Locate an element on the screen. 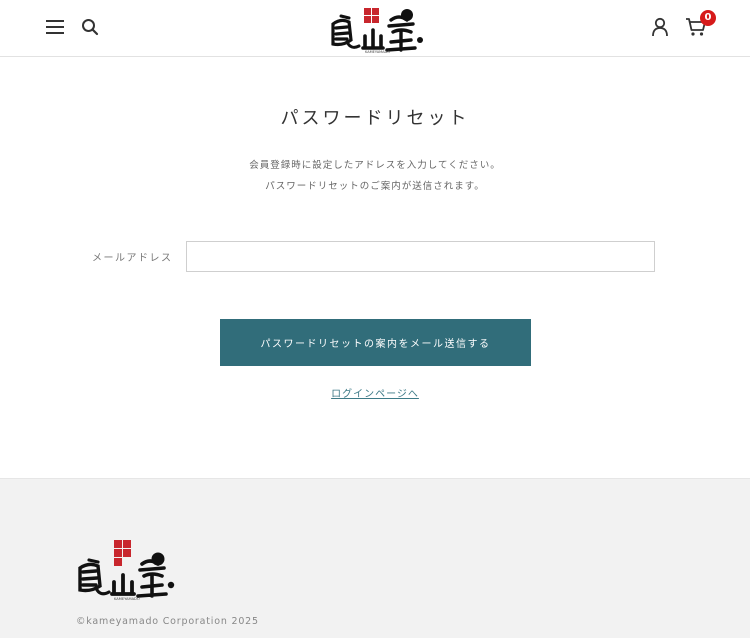 This screenshot has height=638, width=750. login-page-link: ログインページへ is located at coordinates (375, 394).